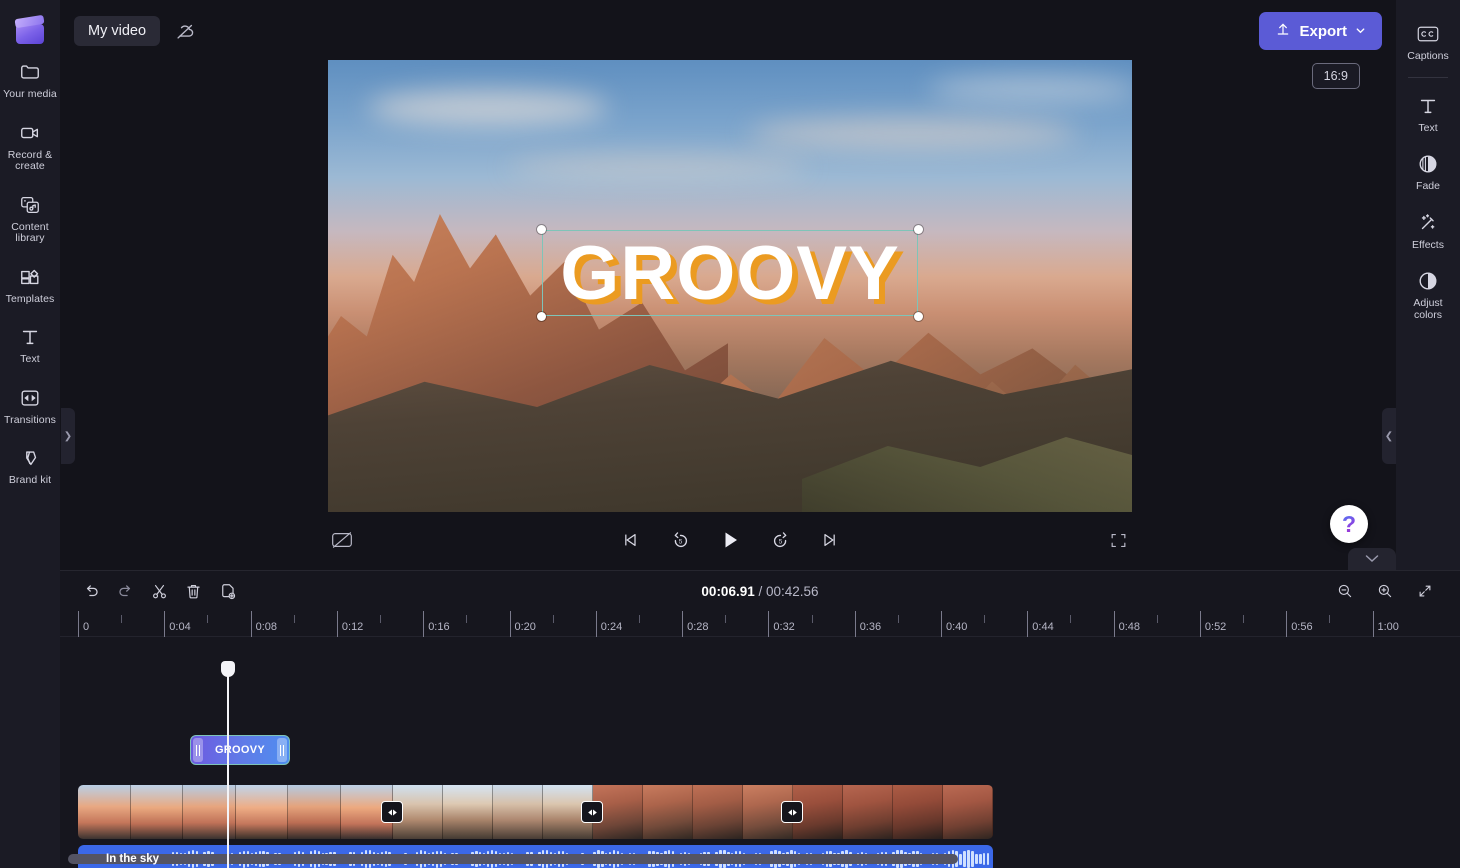 The height and width of the screenshot is (868, 1460). Describe the element at coordinates (193, 591) in the screenshot. I see `delete-trash-icon` at that location.